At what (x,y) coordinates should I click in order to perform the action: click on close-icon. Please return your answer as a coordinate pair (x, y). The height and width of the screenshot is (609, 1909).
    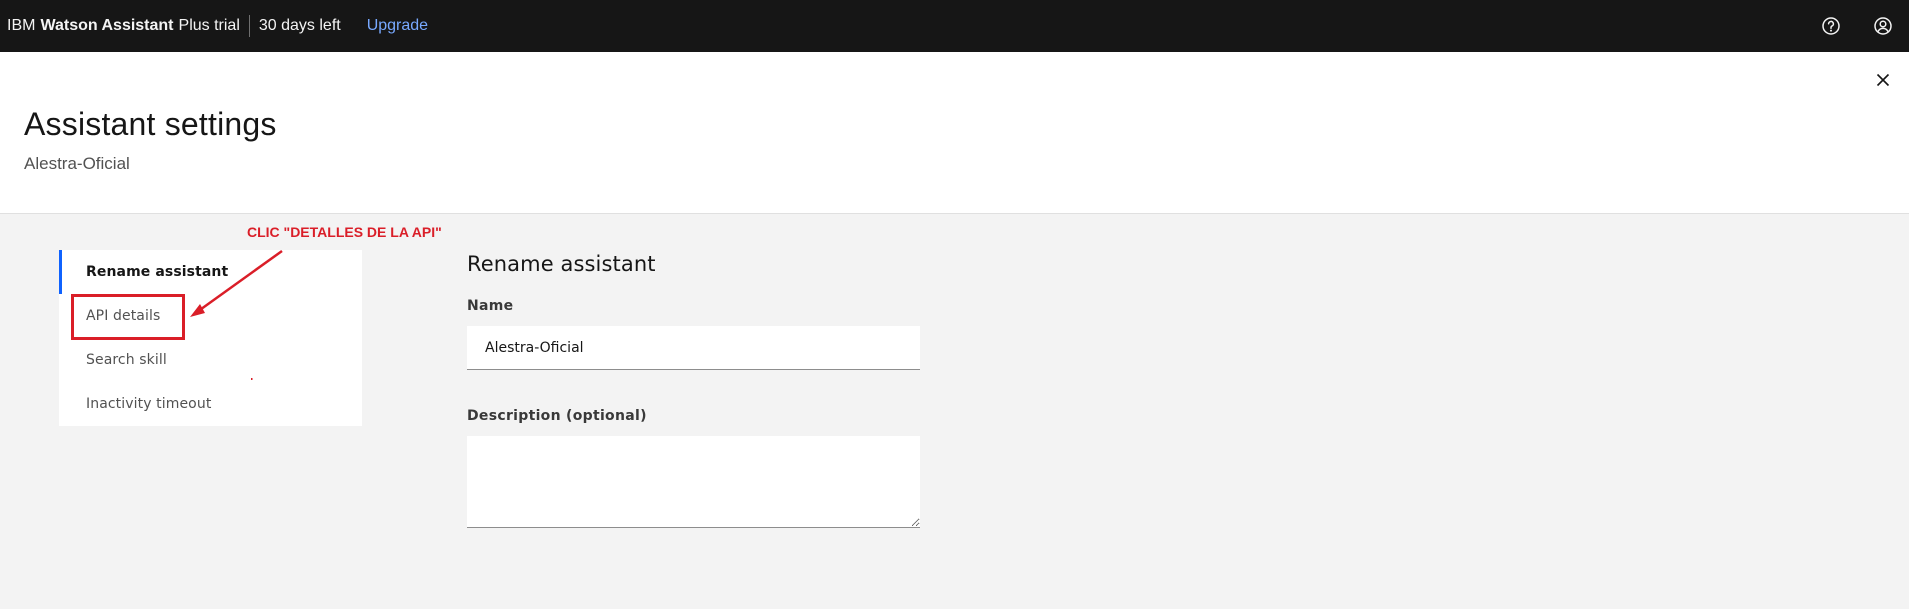
    Looking at the image, I should click on (1883, 80).